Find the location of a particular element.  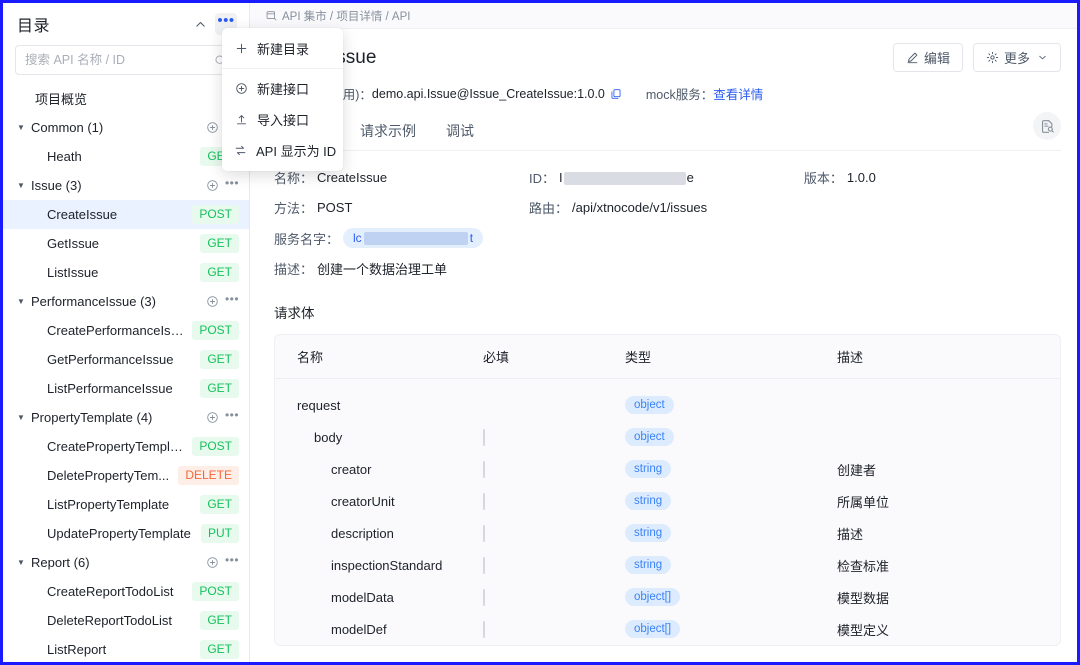

tree-group-common: ▼Common (1)••• is located at coordinates (126, 127).